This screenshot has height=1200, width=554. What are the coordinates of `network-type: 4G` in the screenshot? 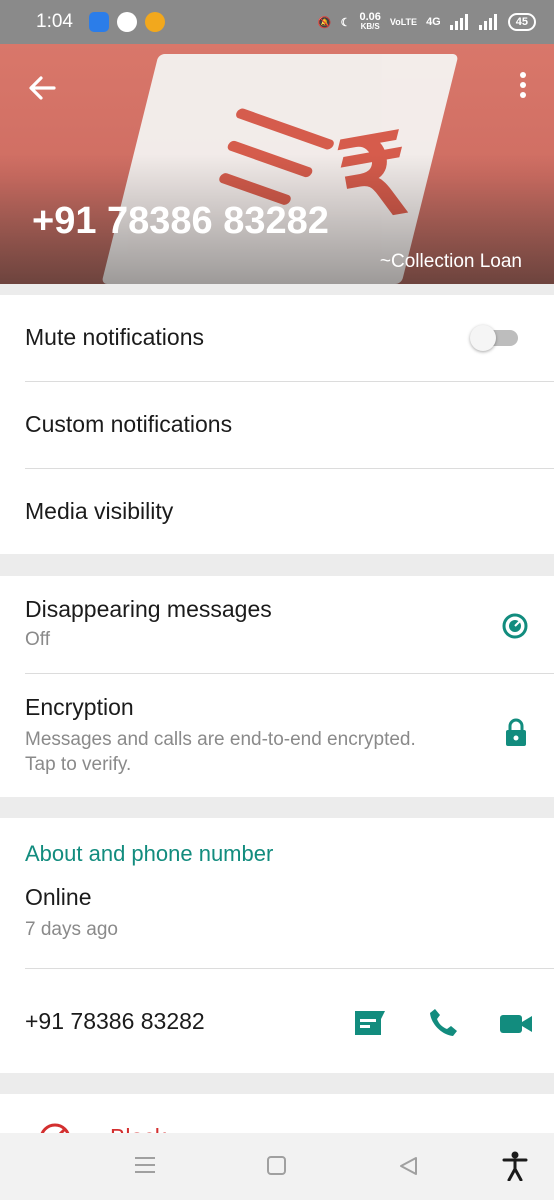 It's located at (433, 22).